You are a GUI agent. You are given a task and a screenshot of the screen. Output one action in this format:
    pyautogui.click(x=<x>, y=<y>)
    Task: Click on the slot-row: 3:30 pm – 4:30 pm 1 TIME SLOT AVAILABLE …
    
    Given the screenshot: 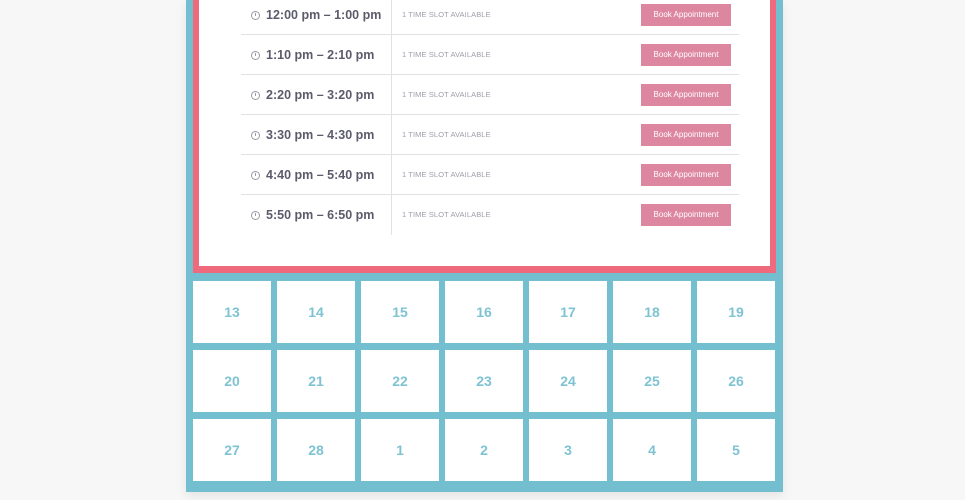 What is the action you would take?
    pyautogui.click(x=490, y=135)
    